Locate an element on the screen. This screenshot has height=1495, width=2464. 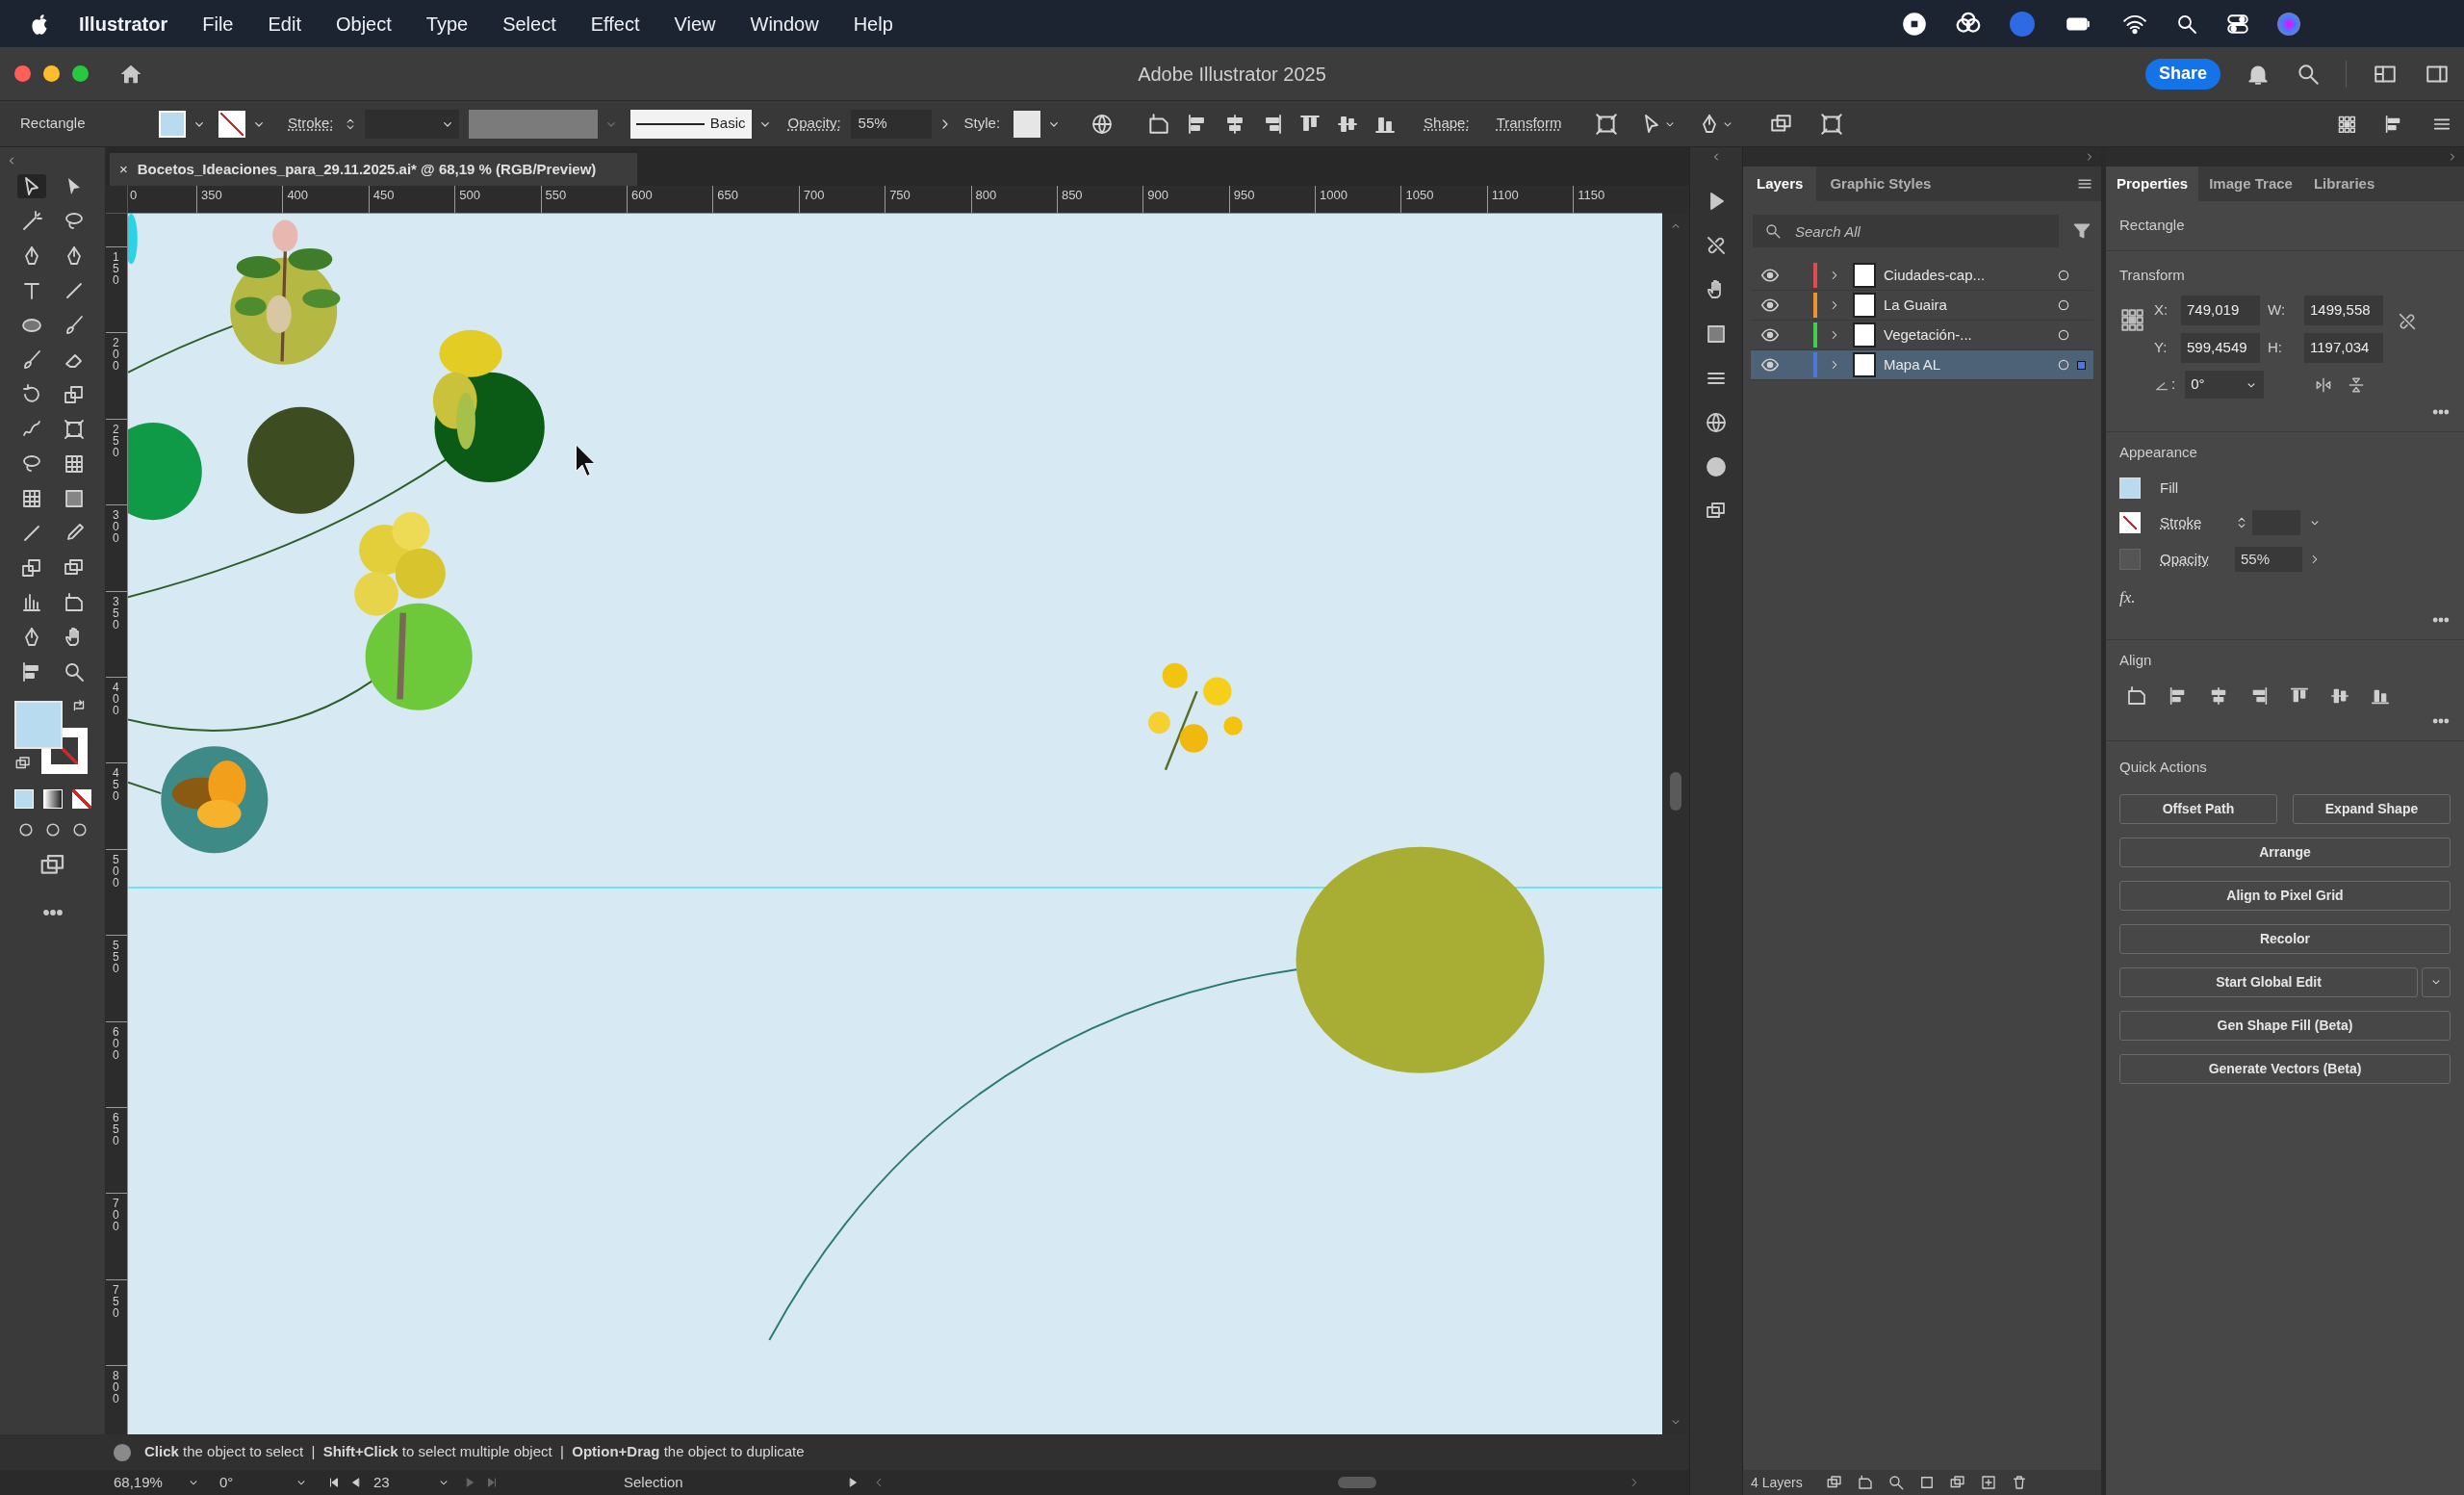
layer-row: La Guaira is located at coordinates (1922, 306).